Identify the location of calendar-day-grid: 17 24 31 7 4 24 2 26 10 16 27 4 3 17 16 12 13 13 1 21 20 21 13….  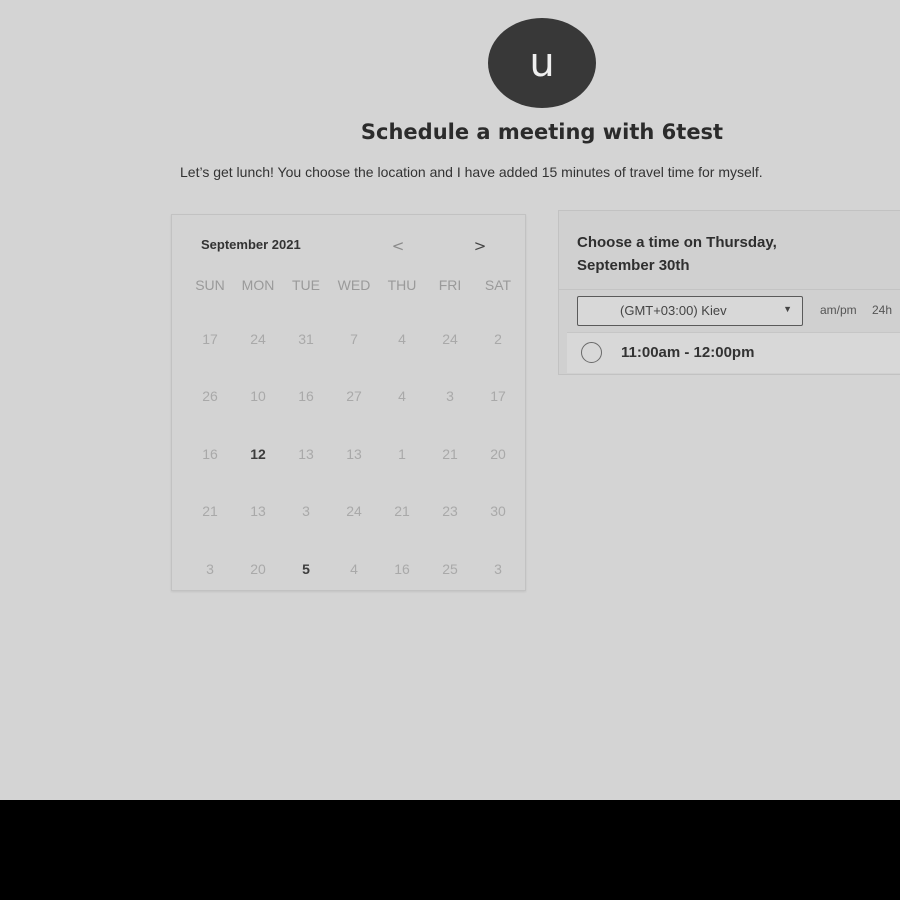
(354, 454).